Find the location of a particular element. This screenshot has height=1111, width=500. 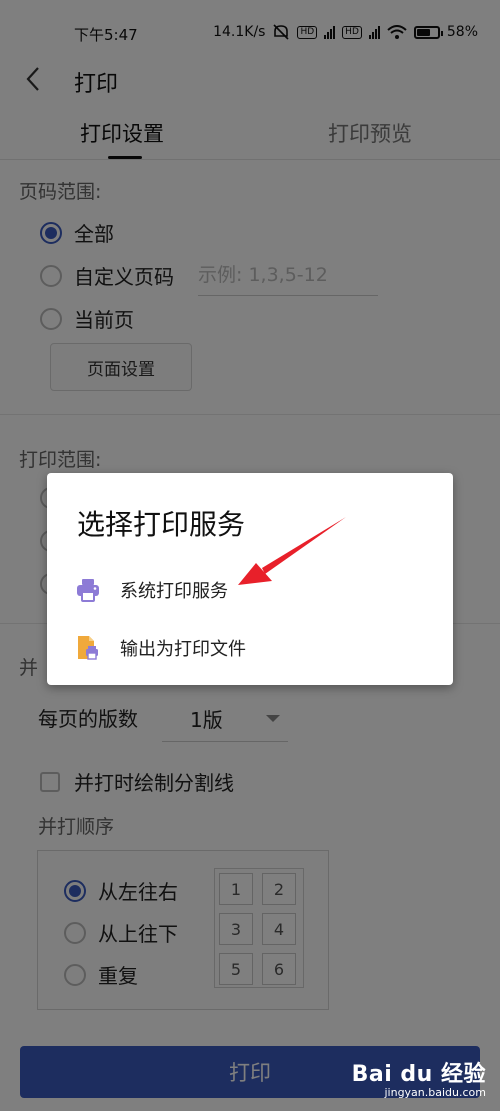

option-label: 输出为打印文件 is located at coordinates (183, 649).